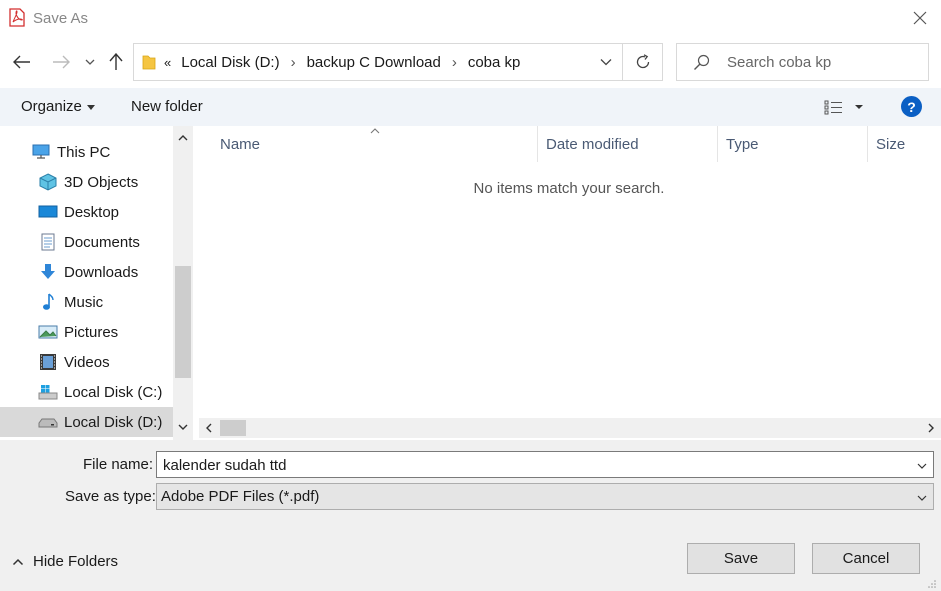 Image resolution: width=941 pixels, height=591 pixels. Describe the element at coordinates (932, 584) in the screenshot. I see `resize-grip-icon` at that location.